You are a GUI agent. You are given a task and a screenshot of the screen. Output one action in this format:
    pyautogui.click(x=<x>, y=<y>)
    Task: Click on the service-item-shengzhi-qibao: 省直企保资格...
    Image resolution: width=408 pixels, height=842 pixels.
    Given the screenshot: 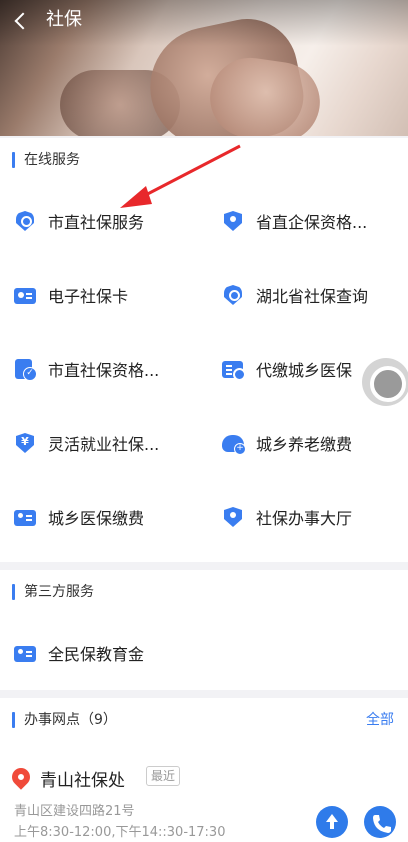 What is the action you would take?
    pyautogui.click(x=308, y=221)
    